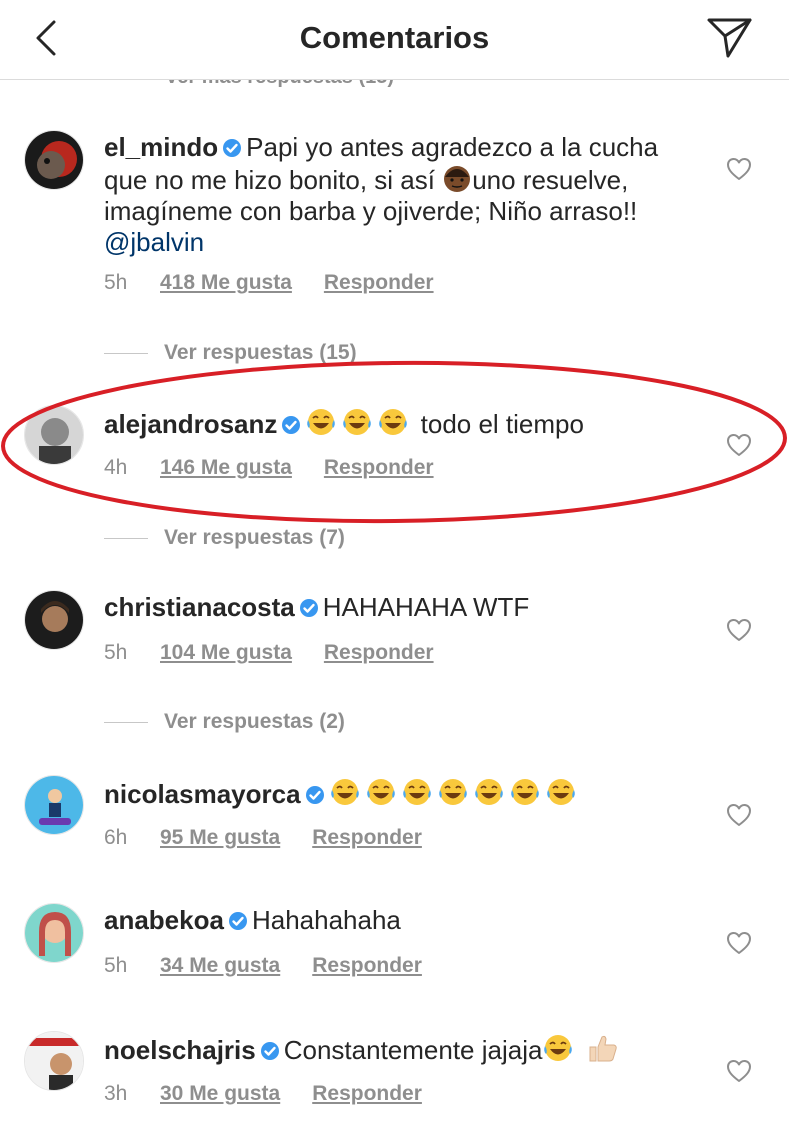  I want to click on likes-link: 95 Me gusta, so click(220, 838).